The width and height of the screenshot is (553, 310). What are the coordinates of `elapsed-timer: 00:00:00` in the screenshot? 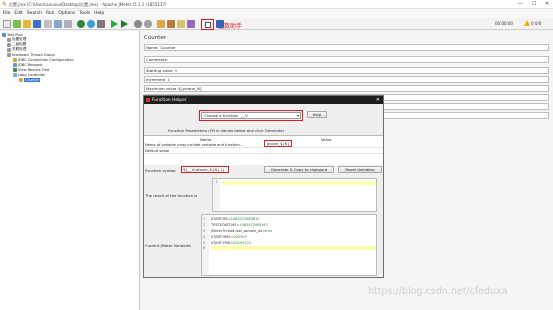 It's located at (504, 23).